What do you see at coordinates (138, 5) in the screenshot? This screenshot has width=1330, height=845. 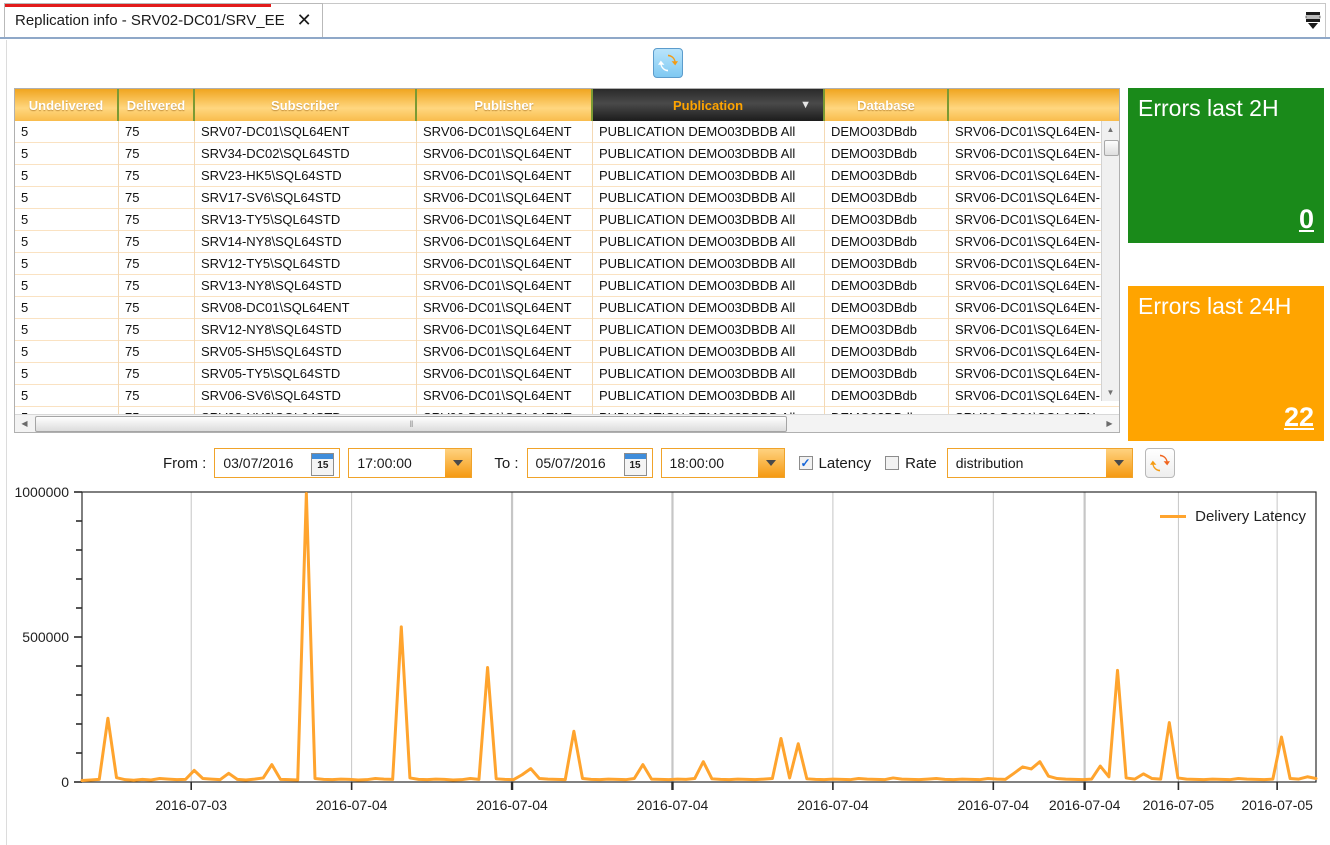 I see `tab-active-accent` at bounding box center [138, 5].